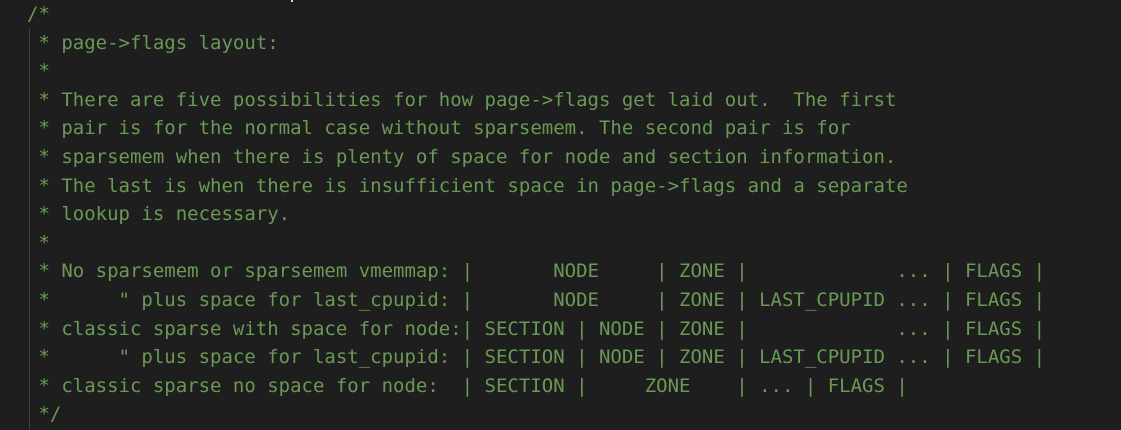 Image resolution: width=1121 pixels, height=430 pixels. What do you see at coordinates (574, 43) in the screenshot?
I see `code-line: * page->flags layout:` at bounding box center [574, 43].